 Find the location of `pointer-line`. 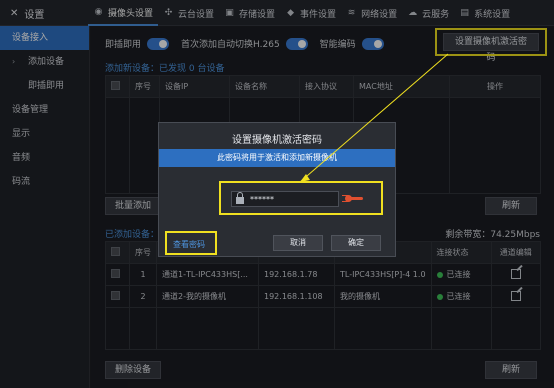

pointer-line is located at coordinates (374, 118).